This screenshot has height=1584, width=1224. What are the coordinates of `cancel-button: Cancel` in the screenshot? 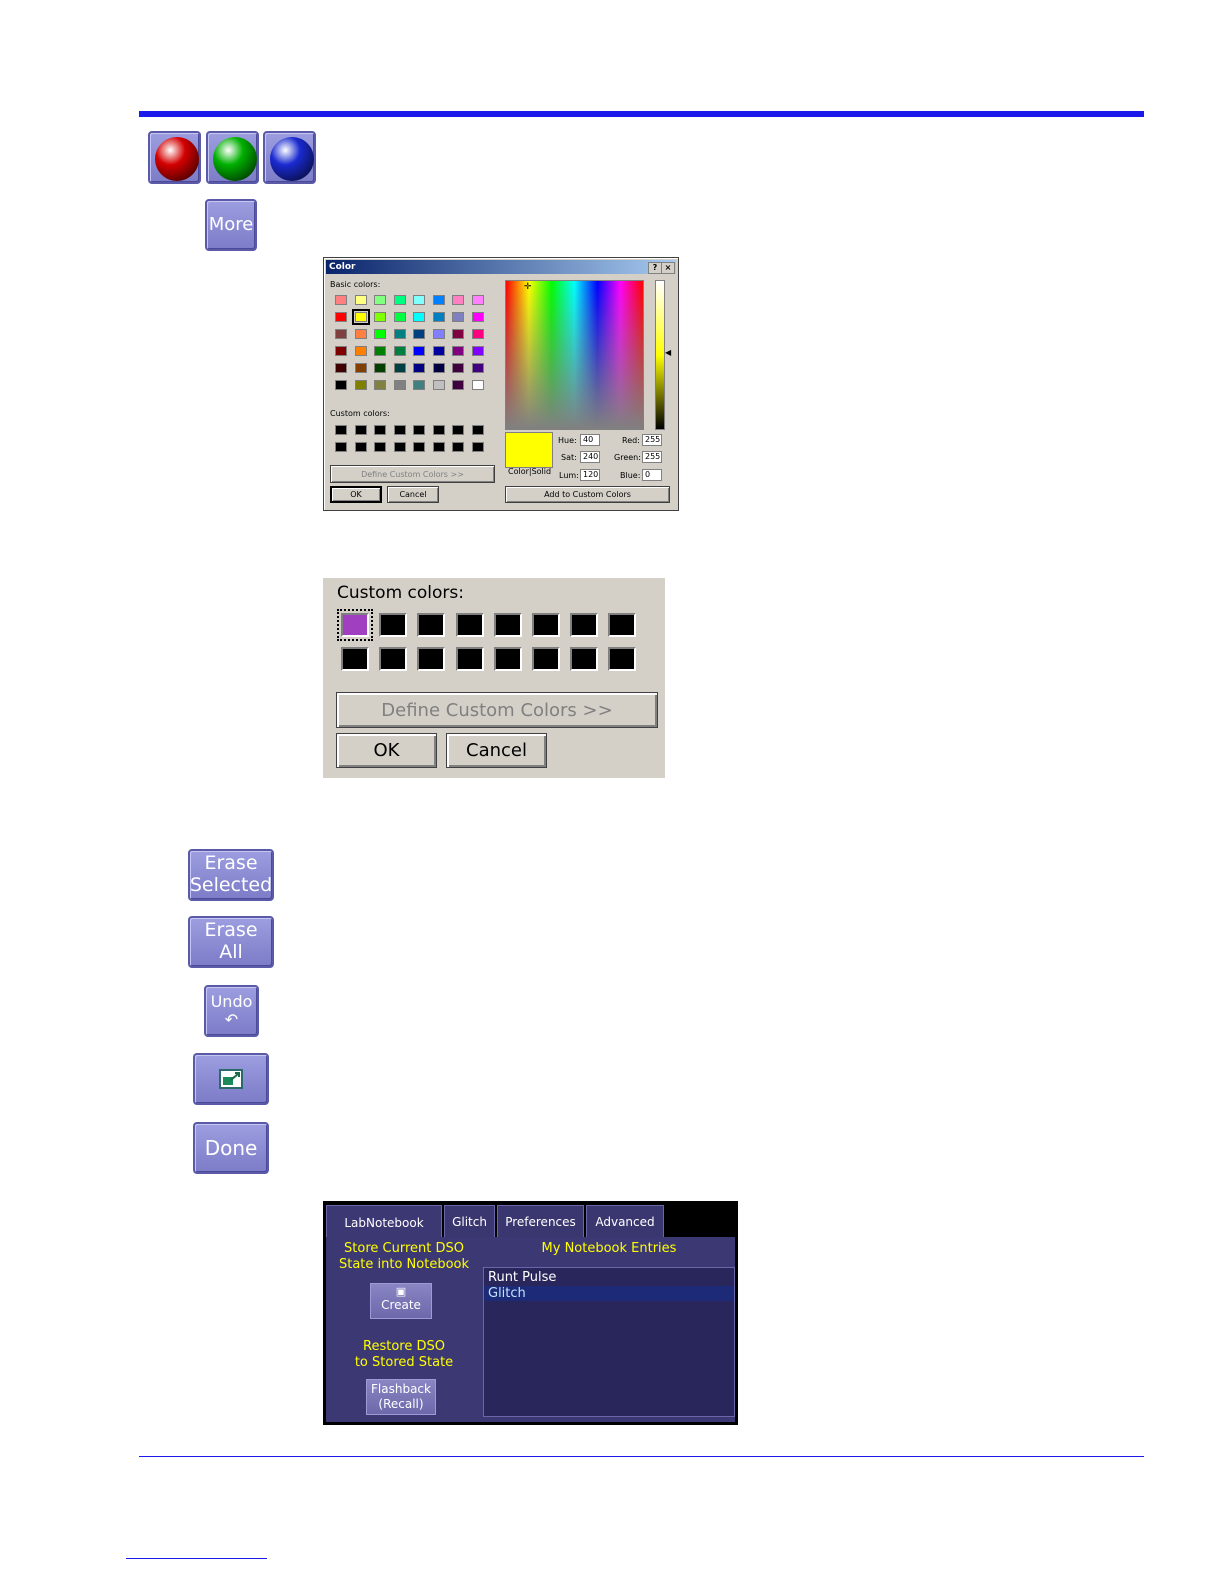 It's located at (413, 494).